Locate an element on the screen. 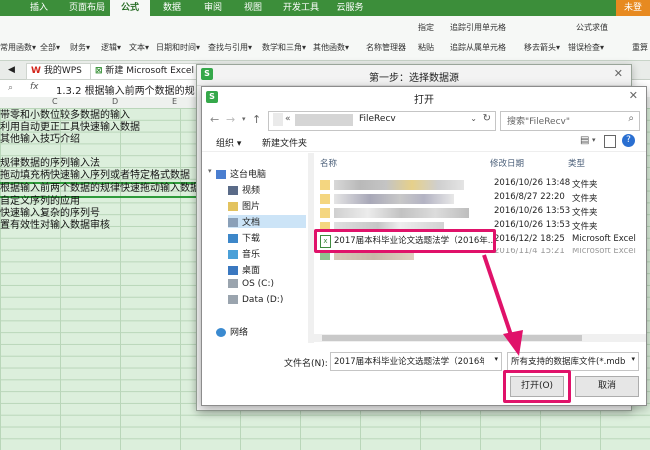 This screenshot has width=650, height=450. annotation-arrow is located at coordinates (502, 305).